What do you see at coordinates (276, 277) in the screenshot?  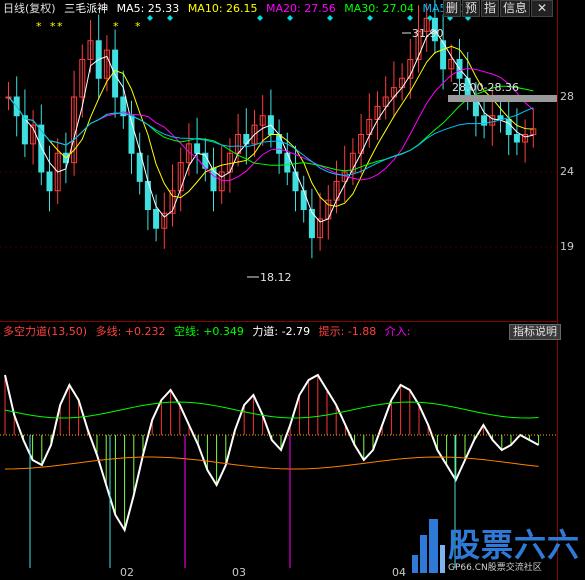 I see `low-annotation: 18.12` at bounding box center [276, 277].